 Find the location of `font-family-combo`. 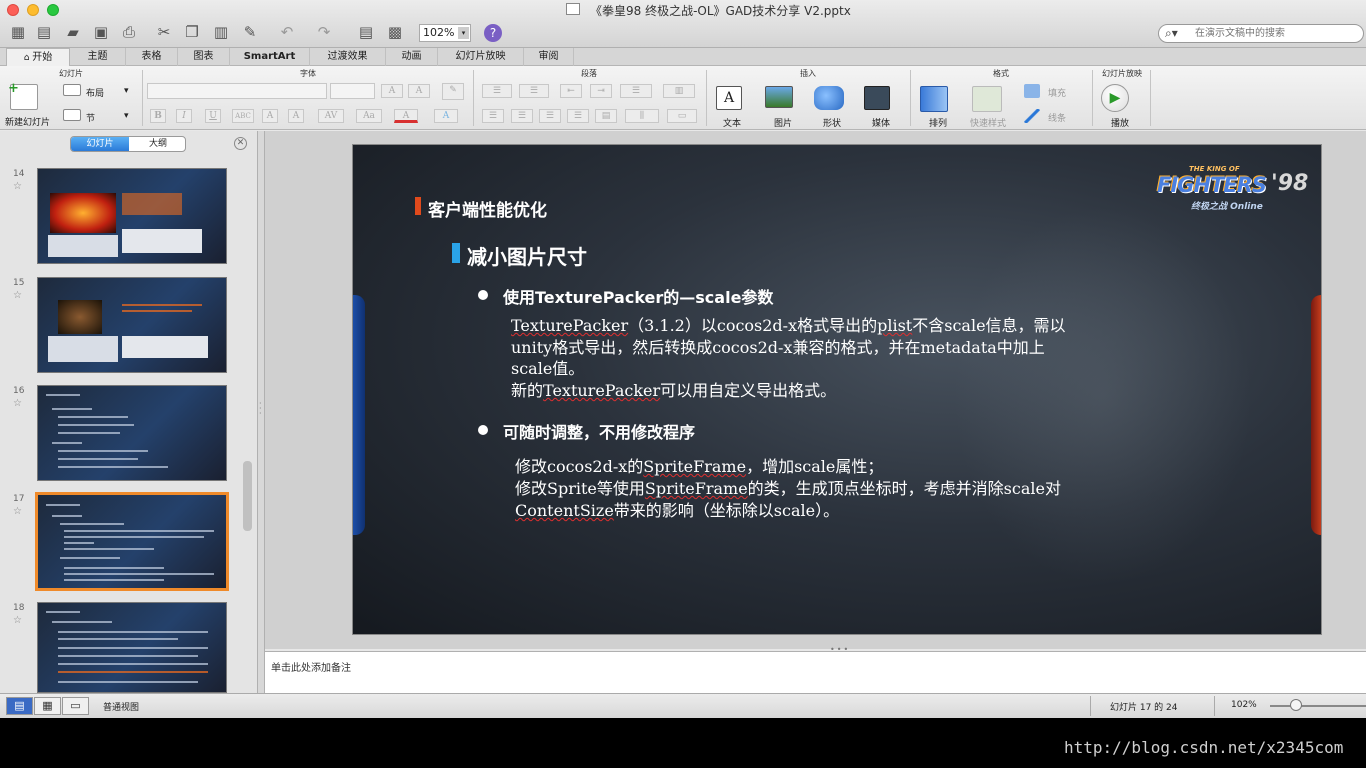

font-family-combo is located at coordinates (237, 91).